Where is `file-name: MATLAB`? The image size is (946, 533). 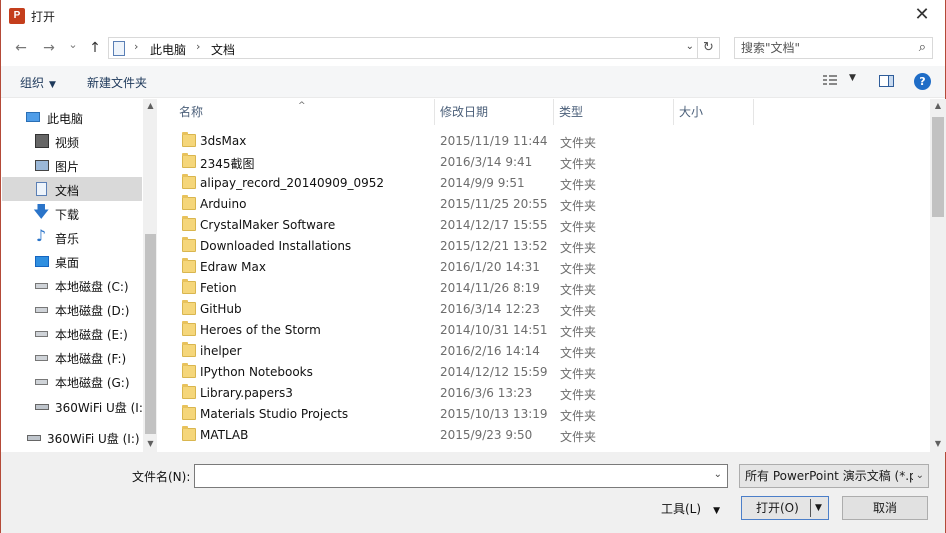 file-name: MATLAB is located at coordinates (224, 435).